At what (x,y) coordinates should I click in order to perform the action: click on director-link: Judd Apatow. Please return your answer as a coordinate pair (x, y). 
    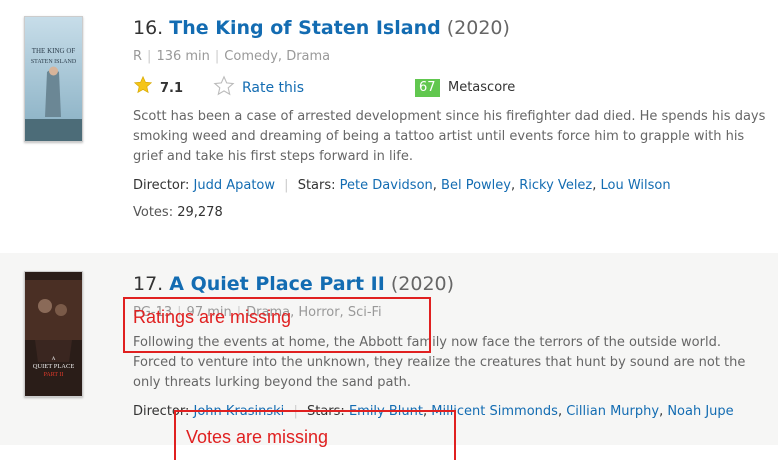
    Looking at the image, I should click on (235, 185).